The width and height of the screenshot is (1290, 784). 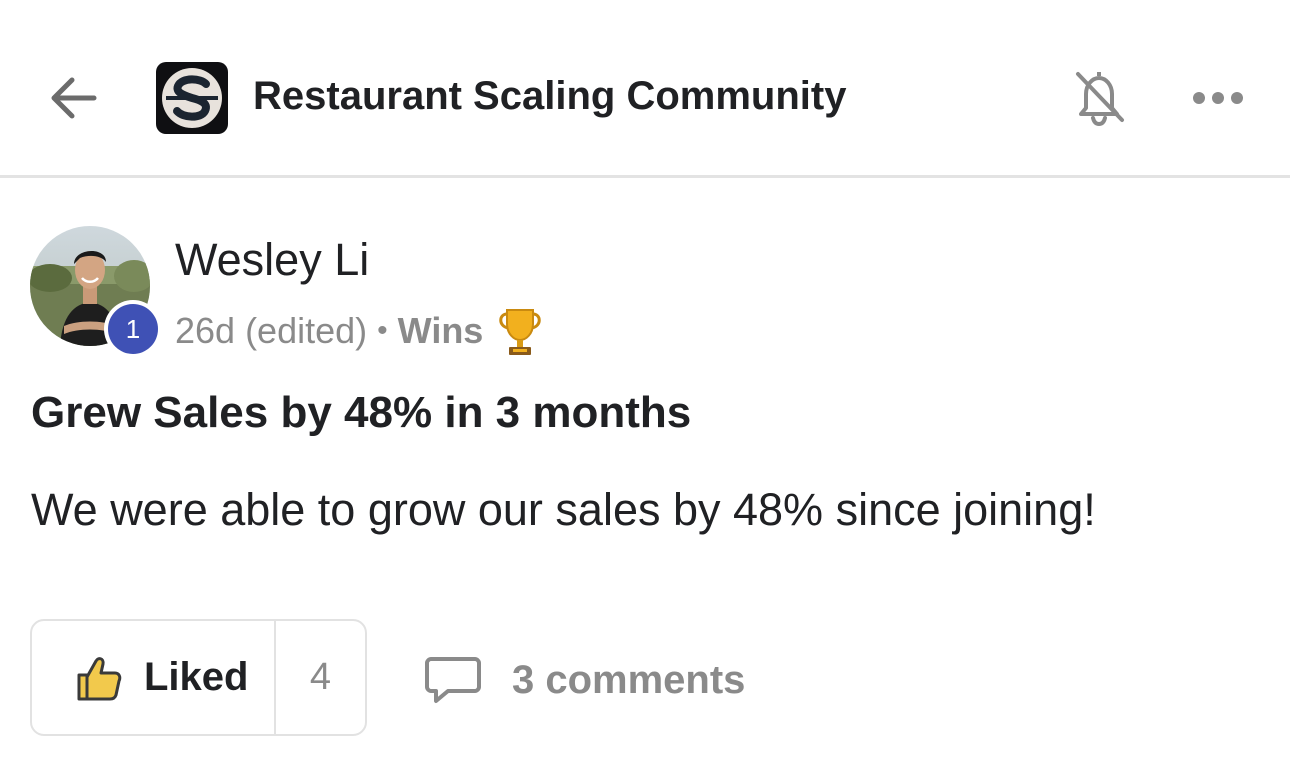 I want to click on post-time: 26d (edited), so click(x=271, y=330).